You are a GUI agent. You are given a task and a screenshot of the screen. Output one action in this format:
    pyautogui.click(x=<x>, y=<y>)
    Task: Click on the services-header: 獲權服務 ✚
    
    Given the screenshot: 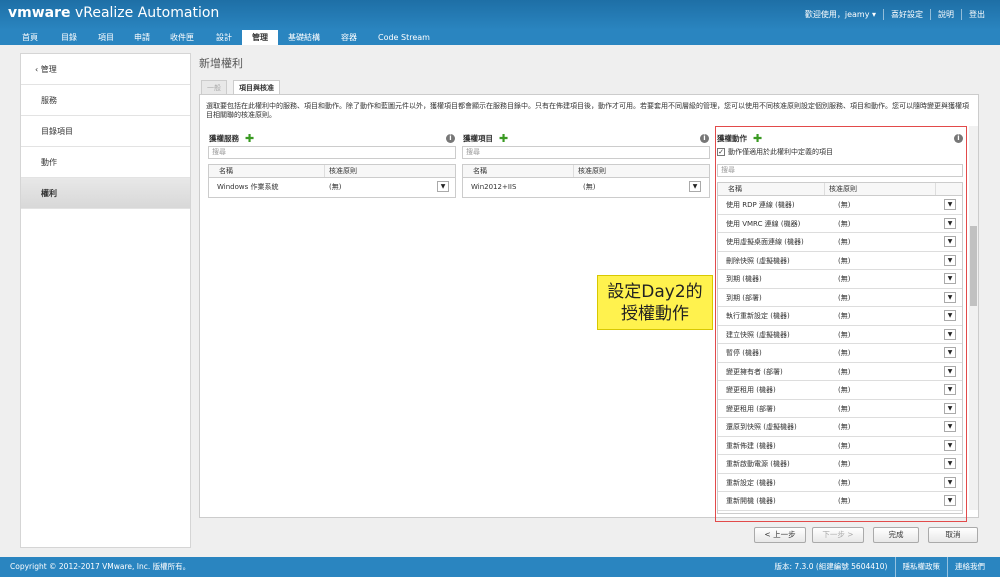 What is the action you would take?
    pyautogui.click(x=231, y=138)
    